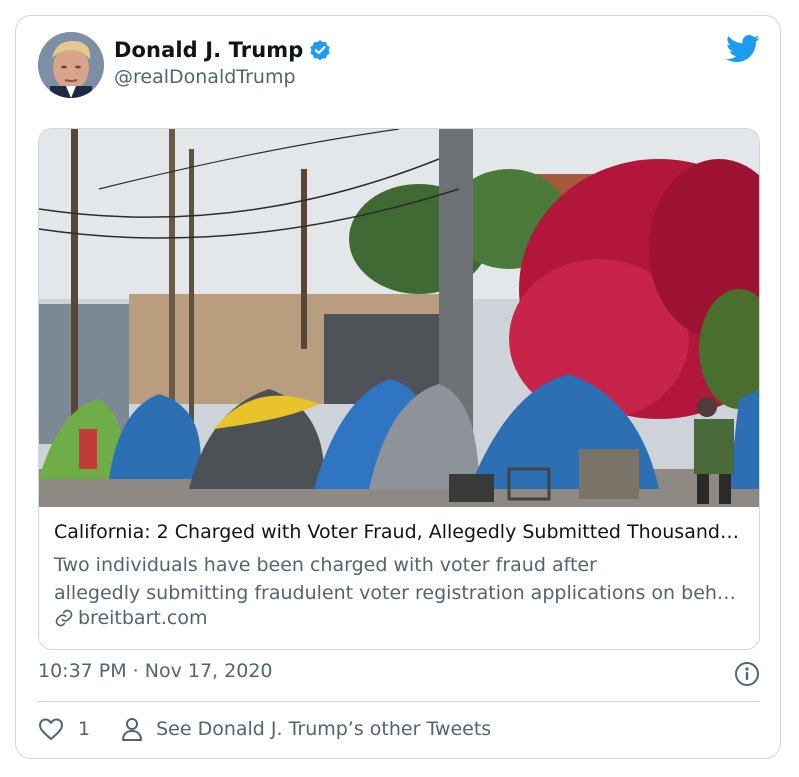 The image size is (799, 777). Describe the element at coordinates (155, 671) in the screenshot. I see `tweet-timestamp: 10:37 PM · Nov 17, 2020` at that location.